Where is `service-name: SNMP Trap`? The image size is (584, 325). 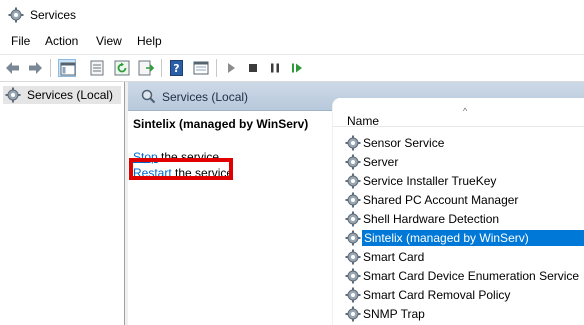 service-name: SNMP Trap is located at coordinates (394, 314).